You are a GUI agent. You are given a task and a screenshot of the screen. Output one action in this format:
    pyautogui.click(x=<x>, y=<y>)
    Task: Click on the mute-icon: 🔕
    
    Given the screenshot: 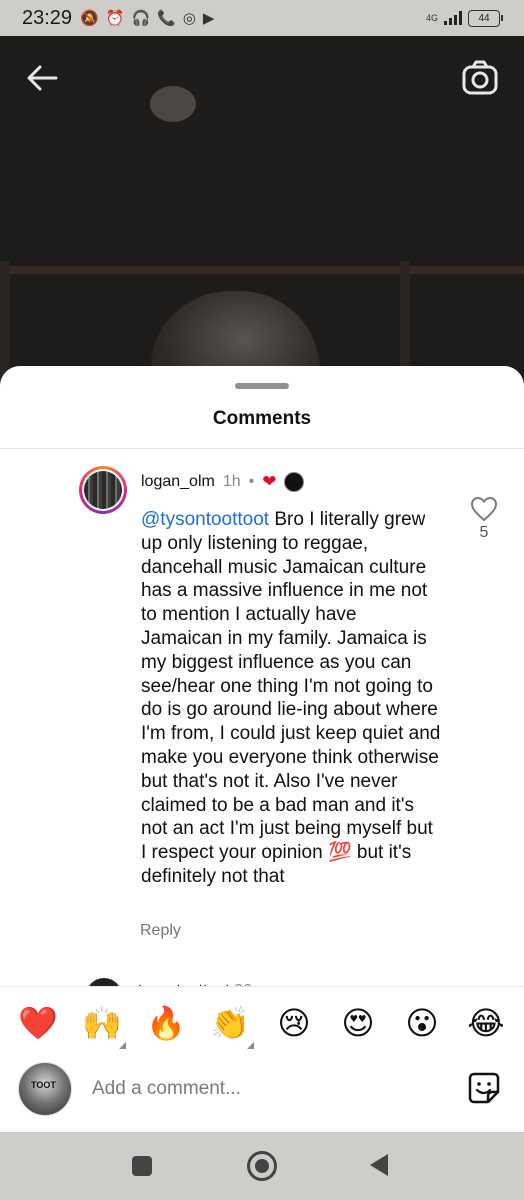 What is the action you would take?
    pyautogui.click(x=89, y=18)
    